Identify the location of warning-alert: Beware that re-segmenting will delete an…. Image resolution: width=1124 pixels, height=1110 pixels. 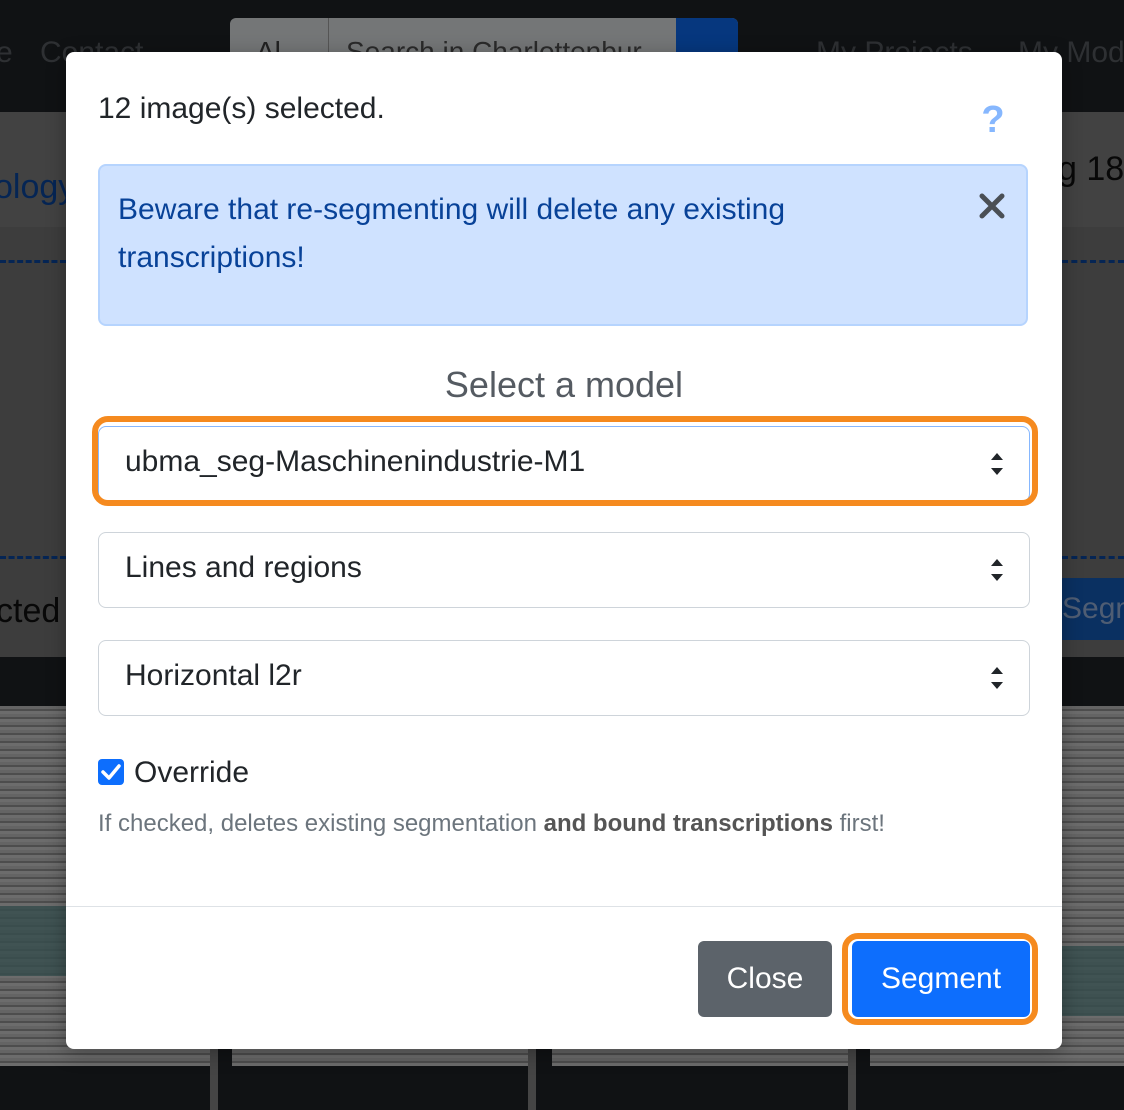
(563, 245).